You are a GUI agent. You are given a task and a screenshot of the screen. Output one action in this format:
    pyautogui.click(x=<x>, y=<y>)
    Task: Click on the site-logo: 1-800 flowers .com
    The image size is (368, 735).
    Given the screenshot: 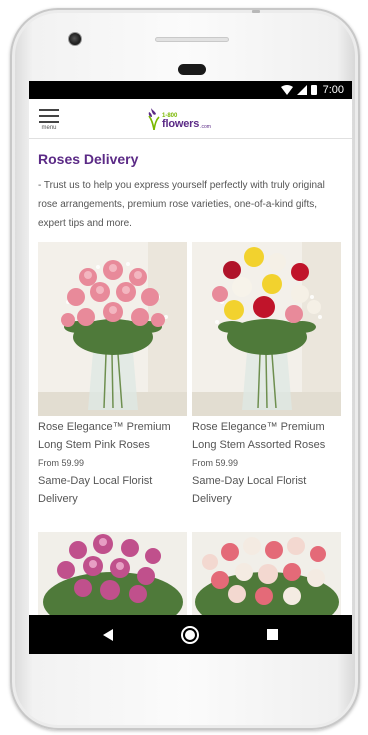 What is the action you would take?
    pyautogui.click(x=179, y=118)
    